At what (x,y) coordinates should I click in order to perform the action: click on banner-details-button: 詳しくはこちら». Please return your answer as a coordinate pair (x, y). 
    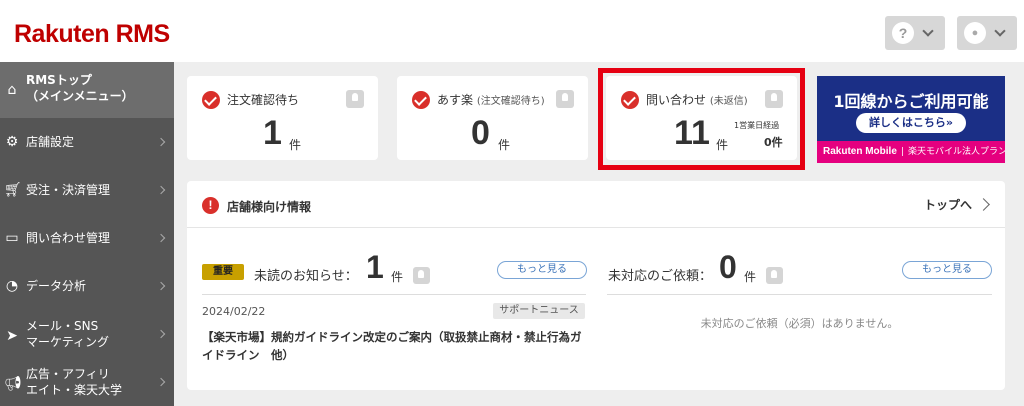
    Looking at the image, I should click on (911, 123).